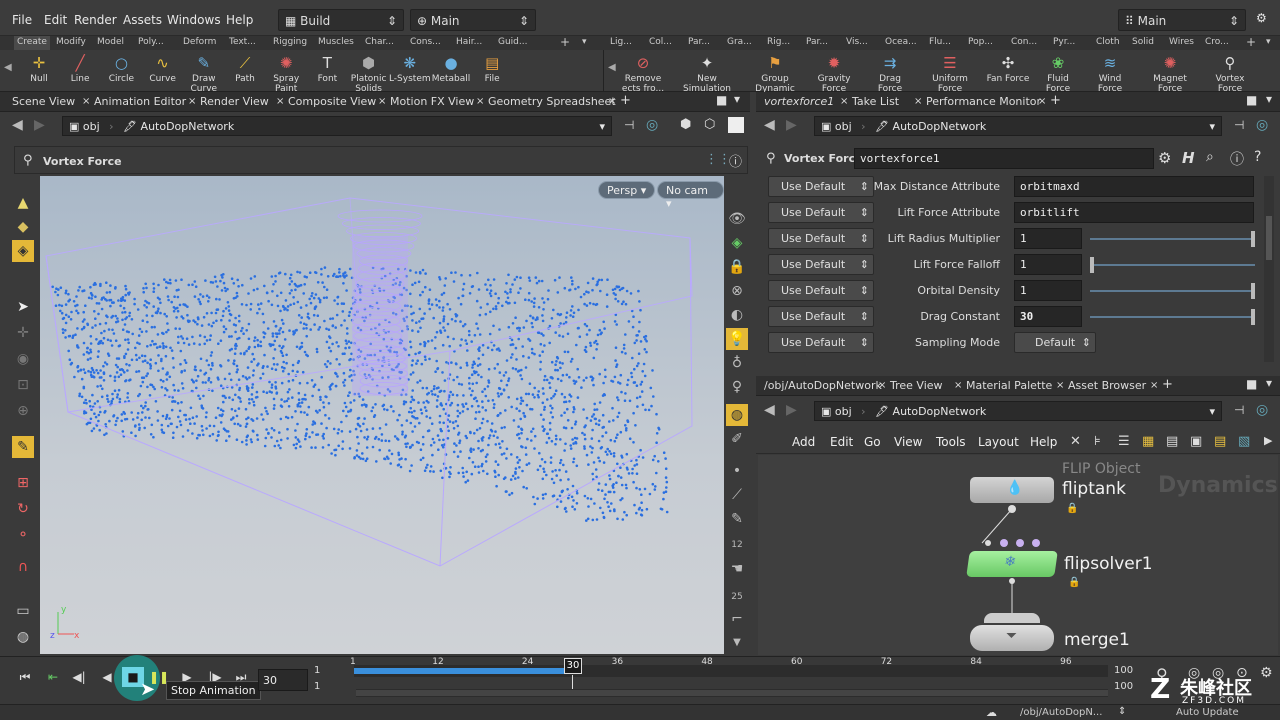  What do you see at coordinates (410, 68) in the screenshot?
I see `shelf-tool: ❋ L-System` at bounding box center [410, 68].